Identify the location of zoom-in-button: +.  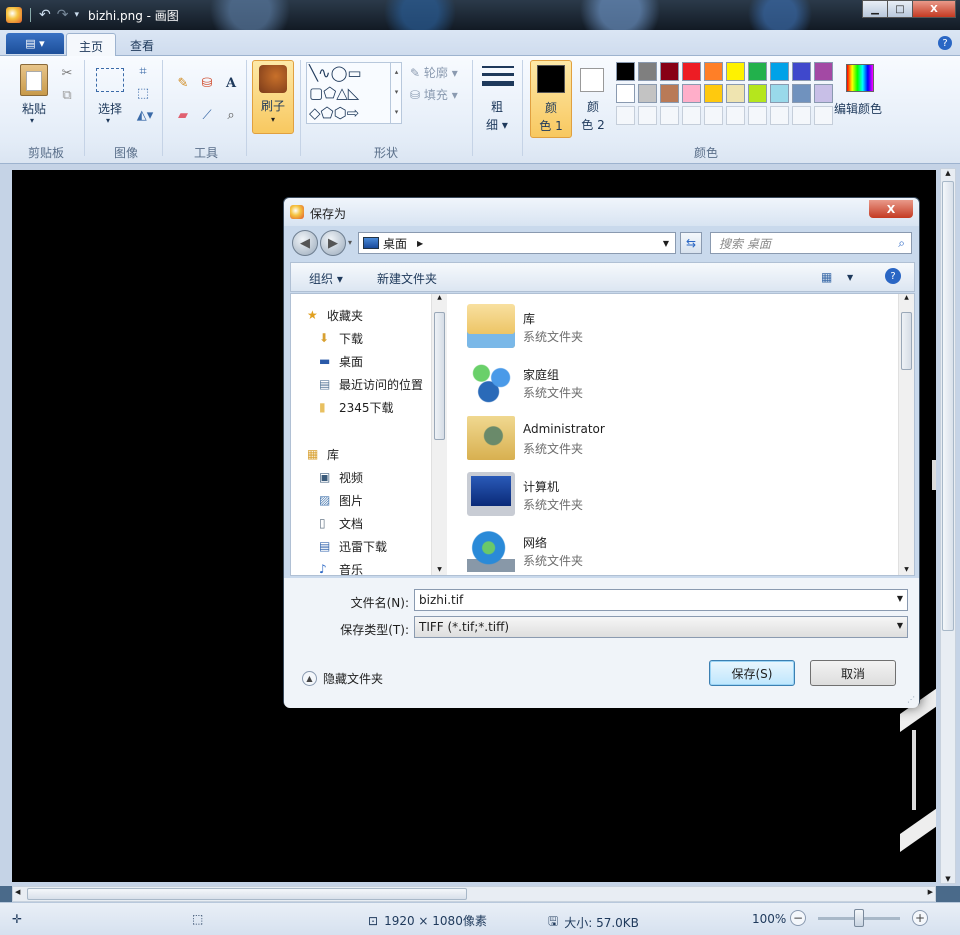
(920, 918).